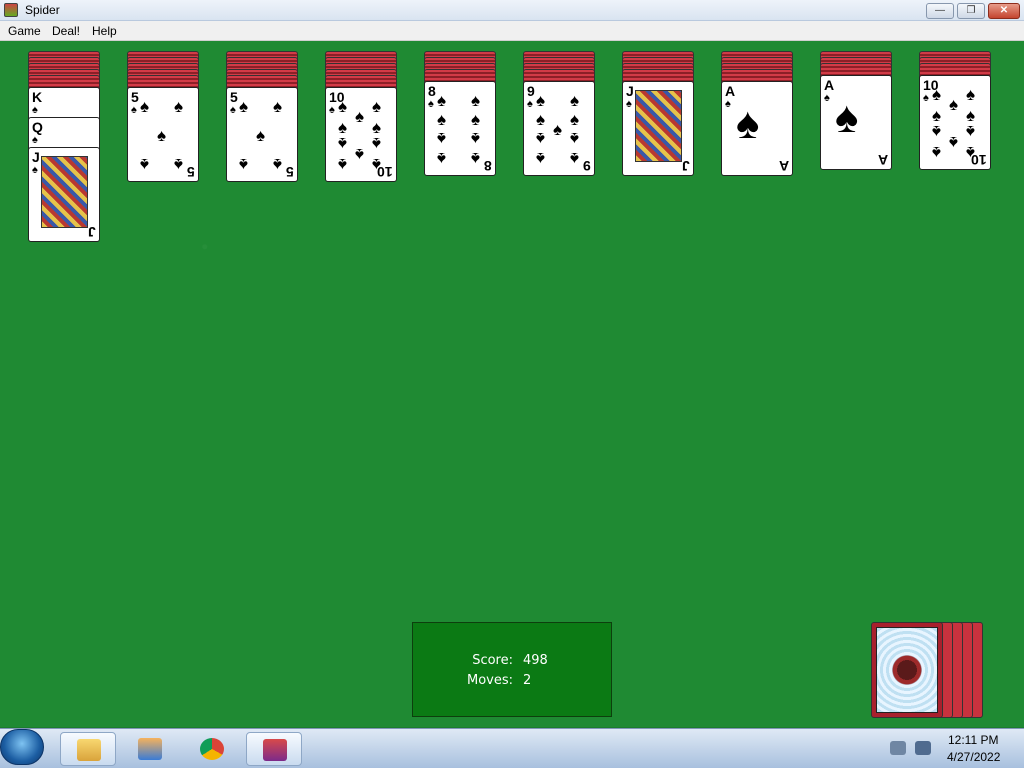 This screenshot has height=768, width=1024. What do you see at coordinates (512, 748) in the screenshot?
I see `taskbar` at bounding box center [512, 748].